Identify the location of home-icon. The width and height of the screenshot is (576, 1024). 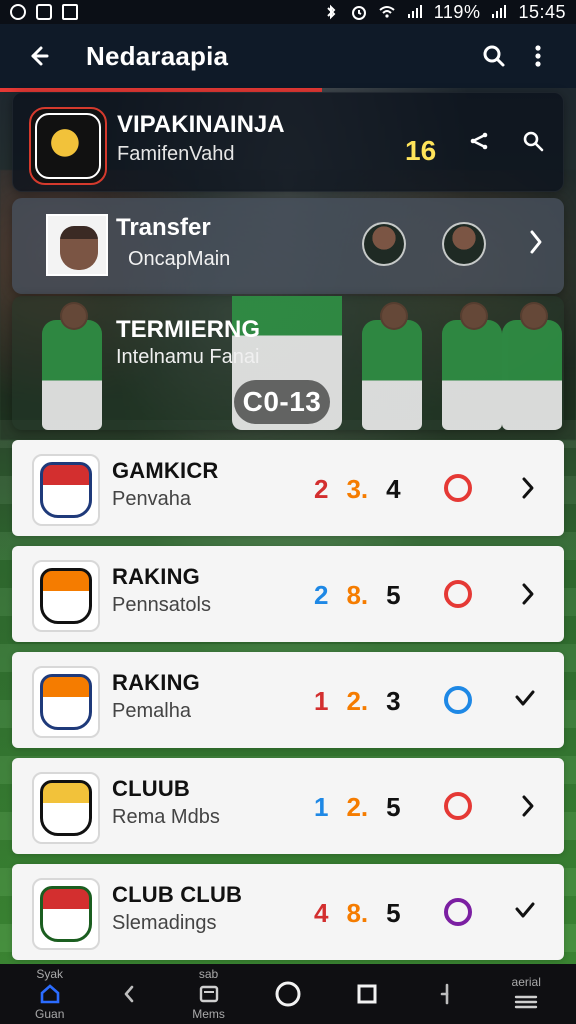
(50, 994).